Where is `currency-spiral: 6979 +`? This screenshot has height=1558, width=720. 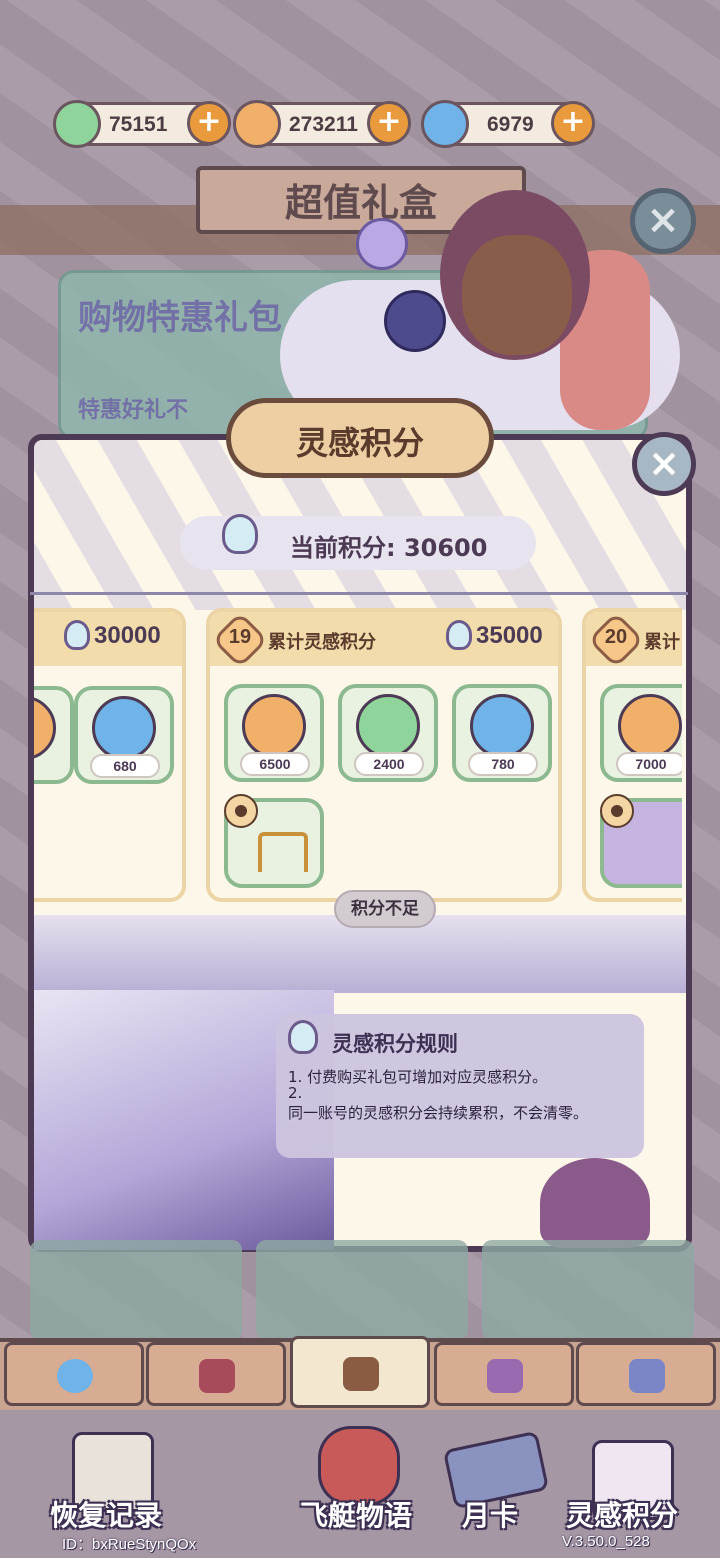 currency-spiral: 6979 + is located at coordinates (508, 124).